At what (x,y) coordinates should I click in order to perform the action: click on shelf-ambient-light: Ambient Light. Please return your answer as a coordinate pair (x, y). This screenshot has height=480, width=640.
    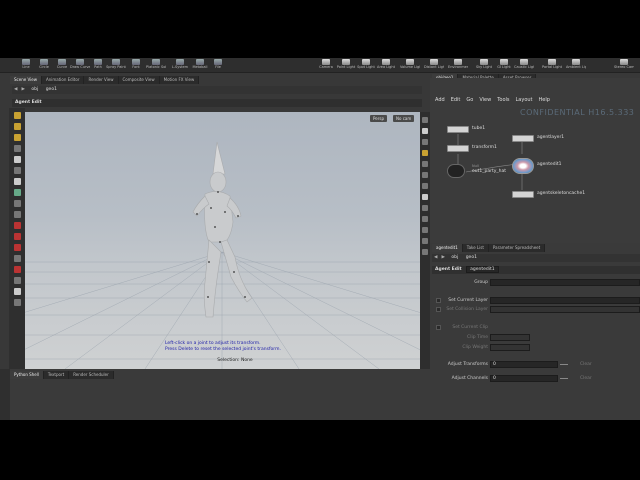
    Looking at the image, I should click on (576, 65).